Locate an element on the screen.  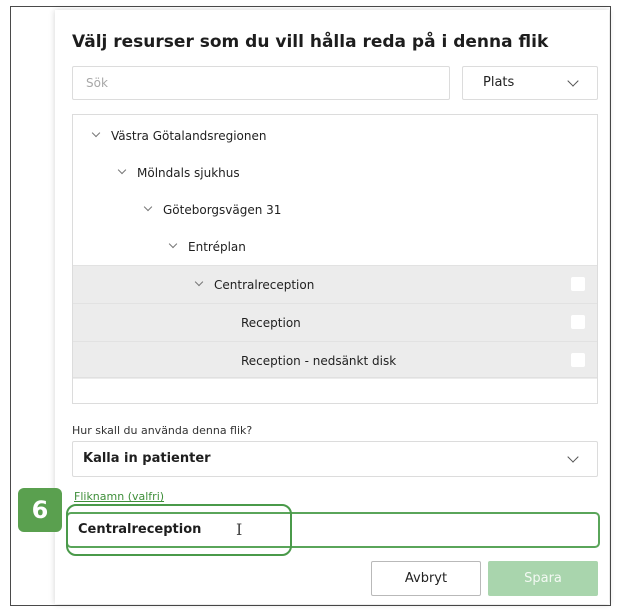
tree-item-label: Centralreception is located at coordinates (264, 285).